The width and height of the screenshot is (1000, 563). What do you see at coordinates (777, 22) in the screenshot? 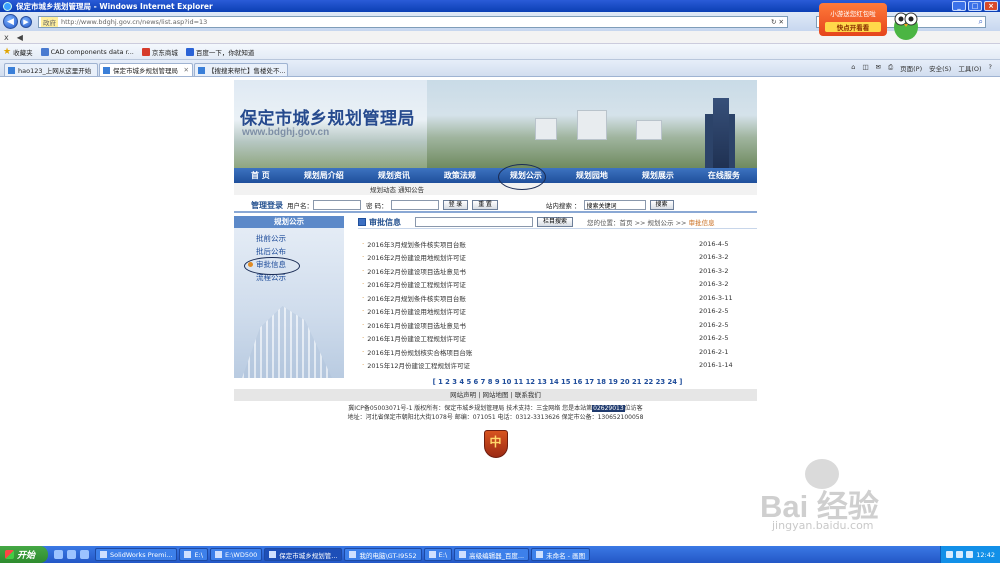
I see `refresh-icon: ↻ ✕` at bounding box center [777, 22].